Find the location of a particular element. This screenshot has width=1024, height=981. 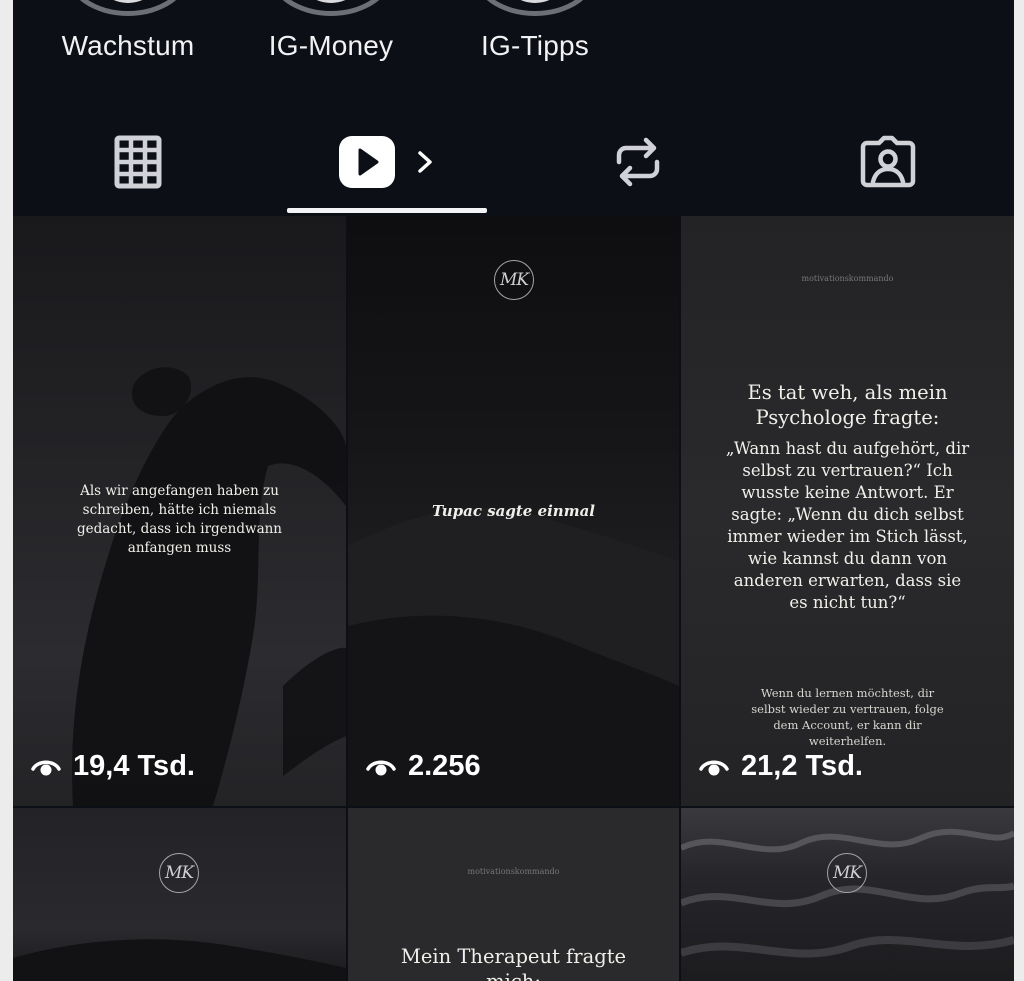

quote-title: Mein Therapeut fragte mich: is located at coordinates (513, 963).